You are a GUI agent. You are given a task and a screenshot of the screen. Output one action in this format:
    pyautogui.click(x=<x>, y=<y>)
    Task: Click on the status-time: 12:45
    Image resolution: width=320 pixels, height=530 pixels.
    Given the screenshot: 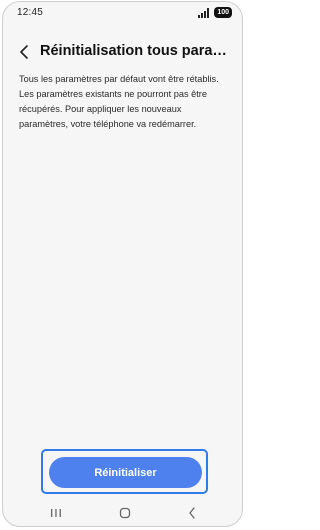 What is the action you would take?
    pyautogui.click(x=30, y=12)
    